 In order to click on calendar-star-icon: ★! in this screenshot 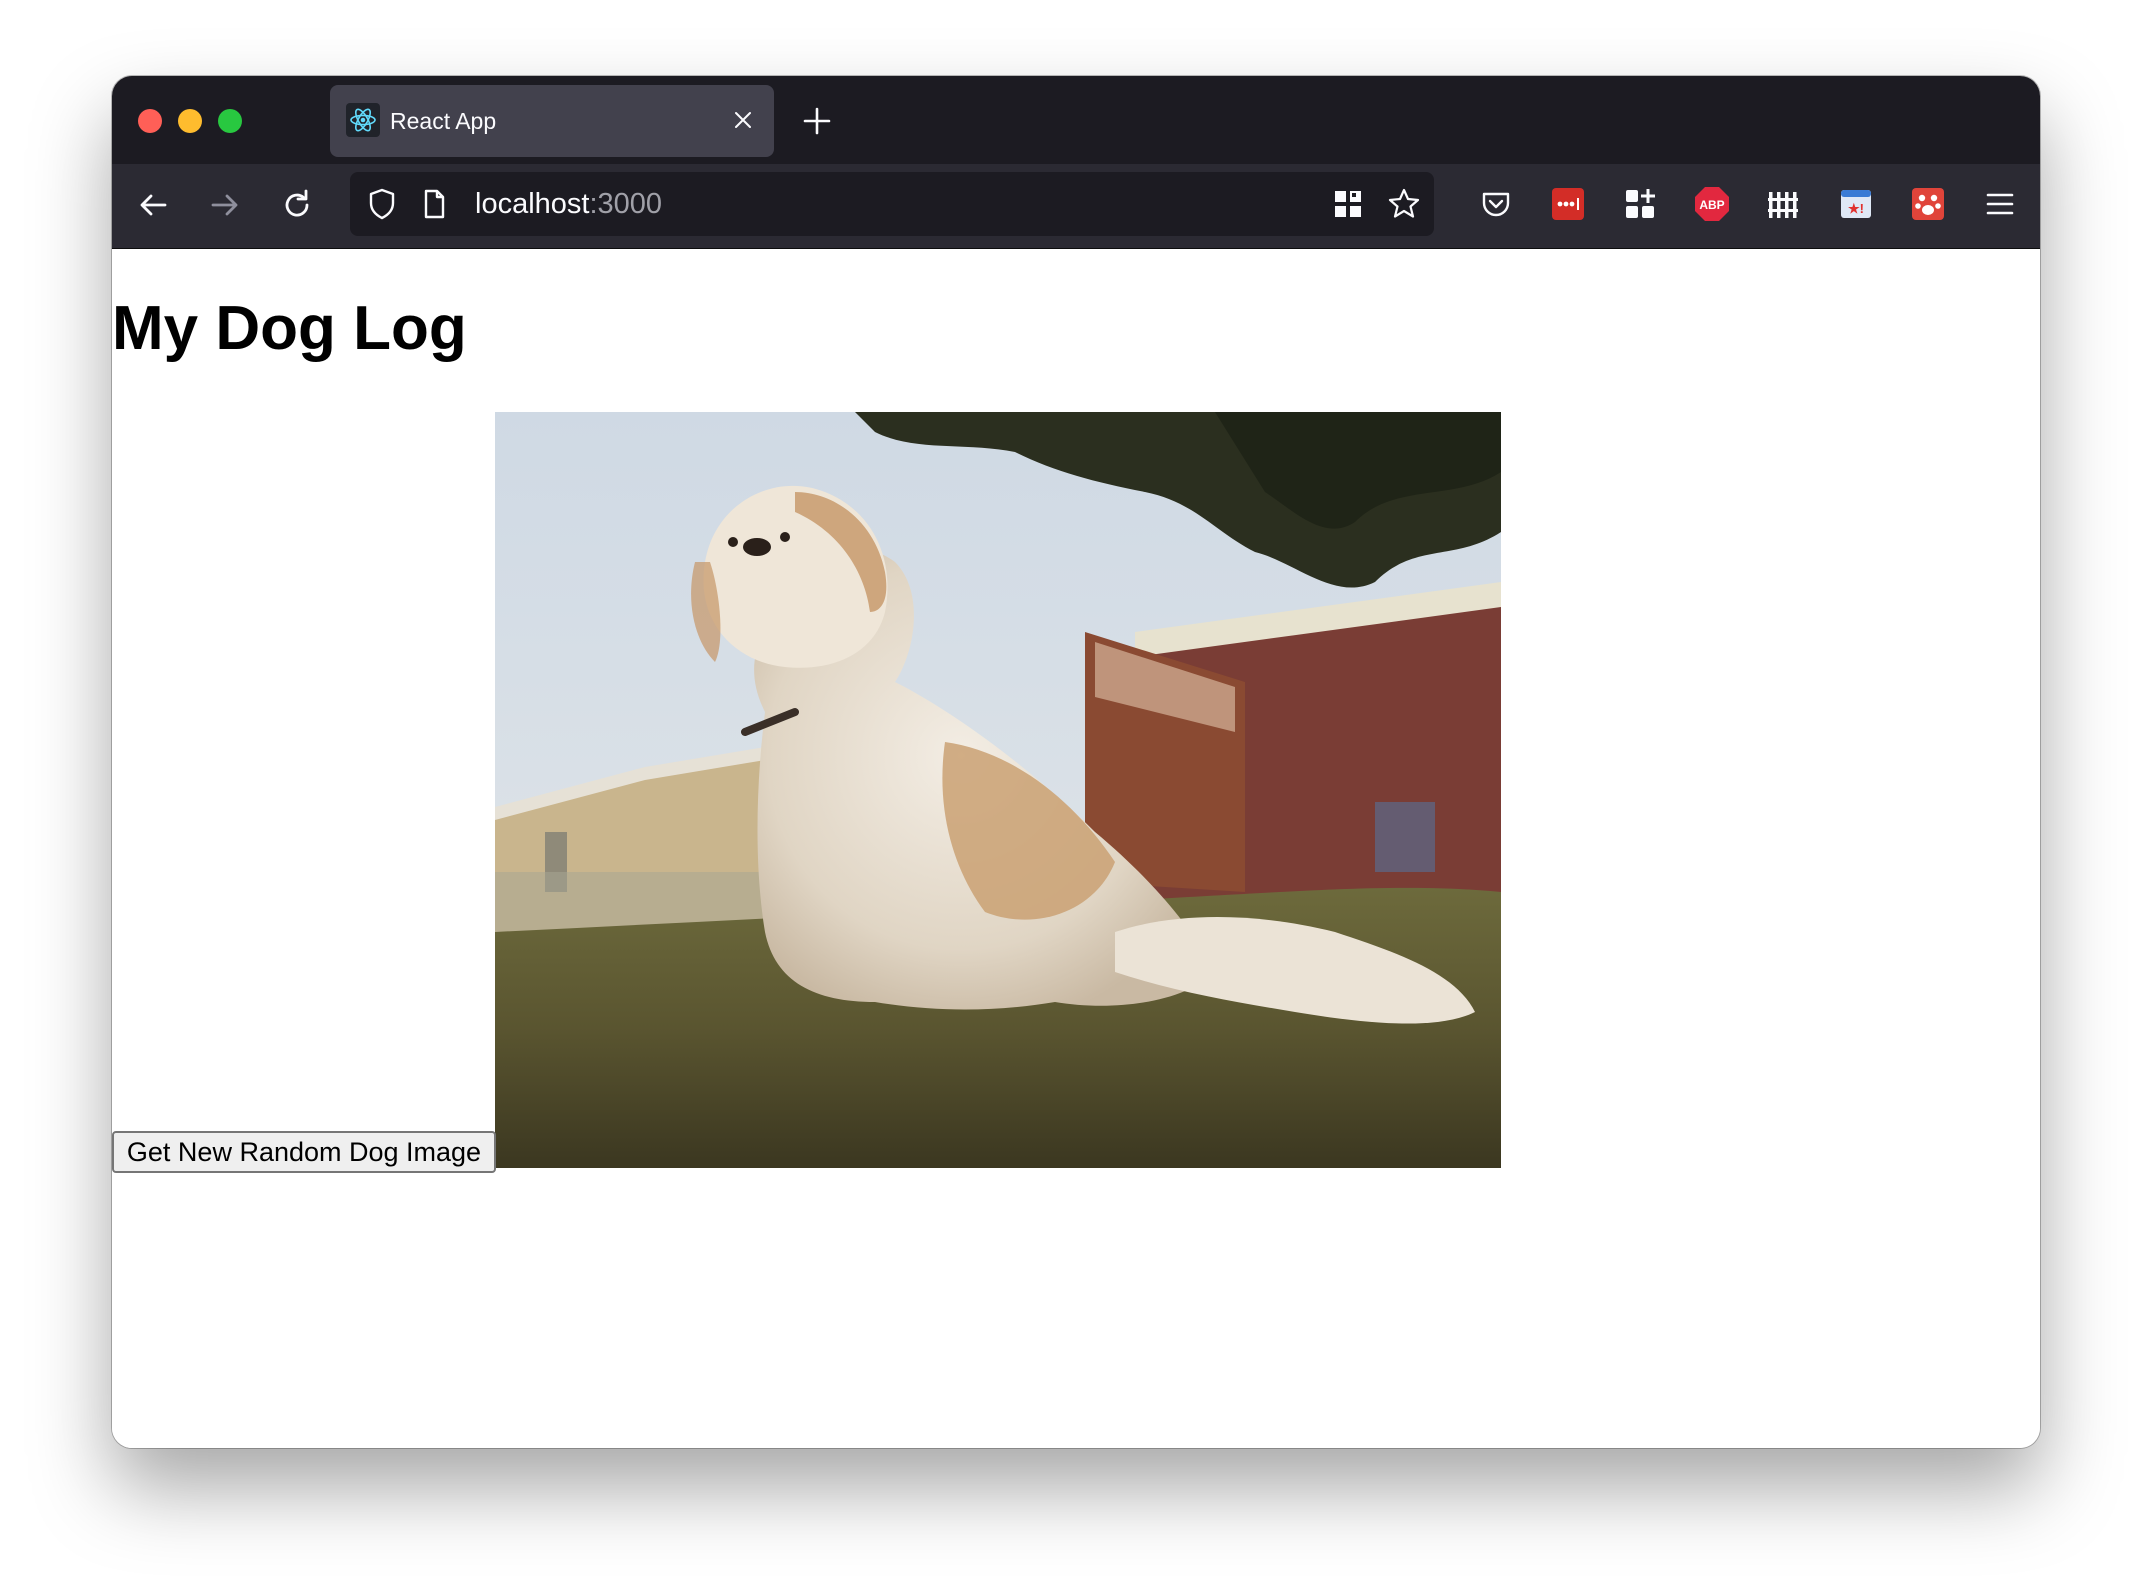, I will do `click(1856, 204)`.